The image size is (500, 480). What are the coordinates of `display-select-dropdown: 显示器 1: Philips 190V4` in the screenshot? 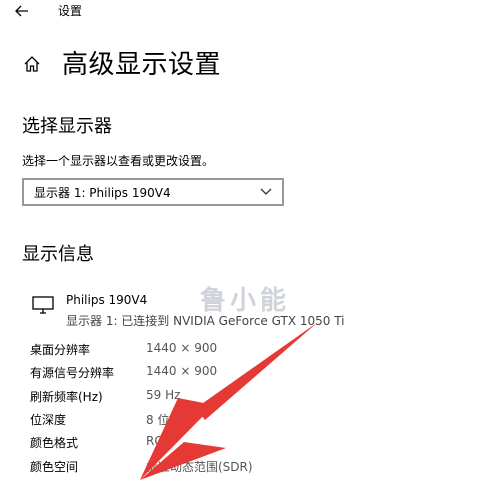 It's located at (153, 192).